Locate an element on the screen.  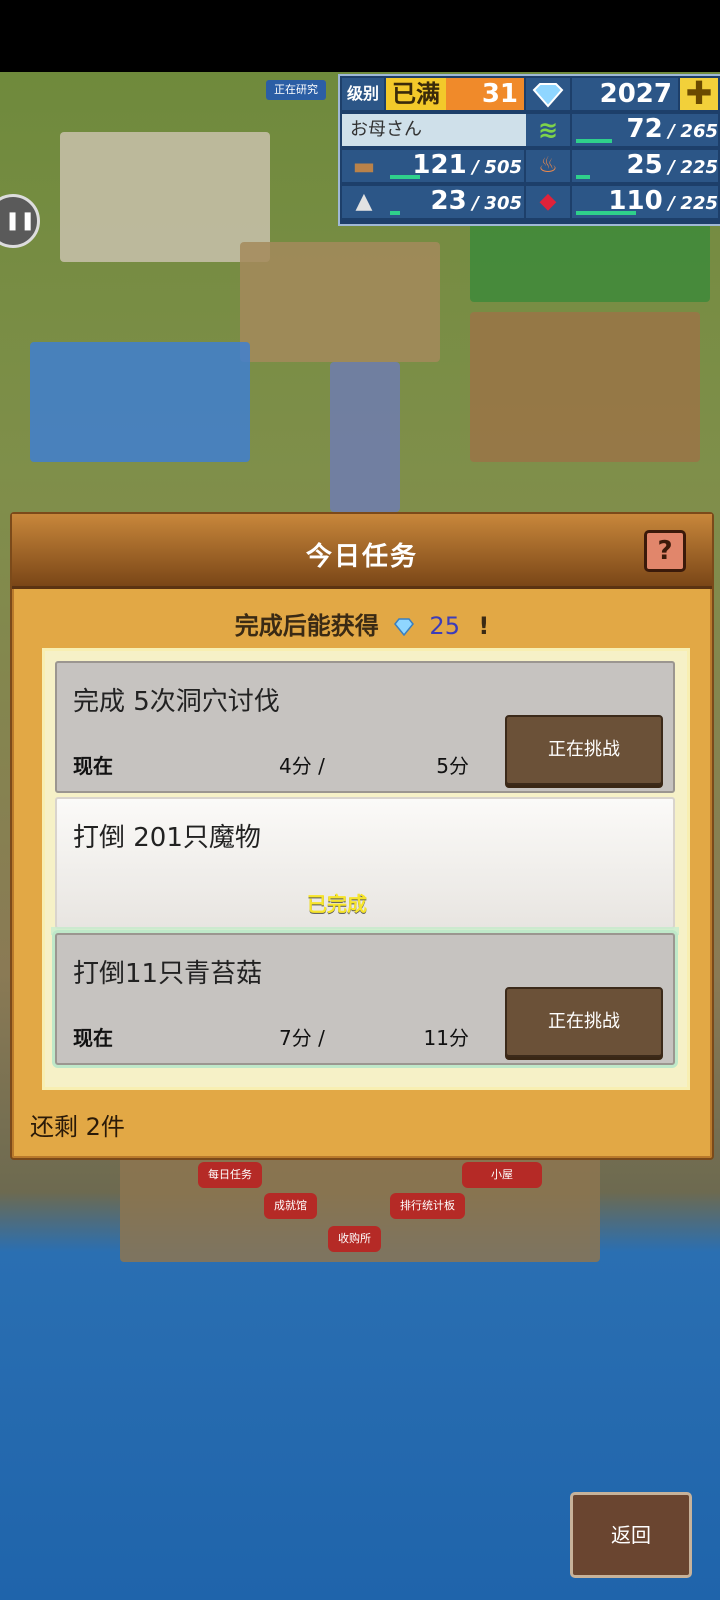
reward-line: 完成后能获得 25 ! is located at coordinates (362, 623).